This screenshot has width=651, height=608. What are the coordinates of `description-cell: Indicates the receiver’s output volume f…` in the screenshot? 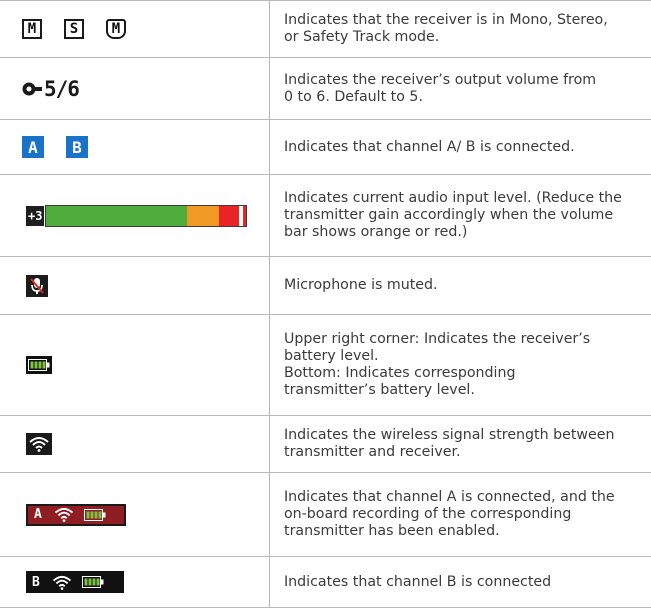 It's located at (460, 88).